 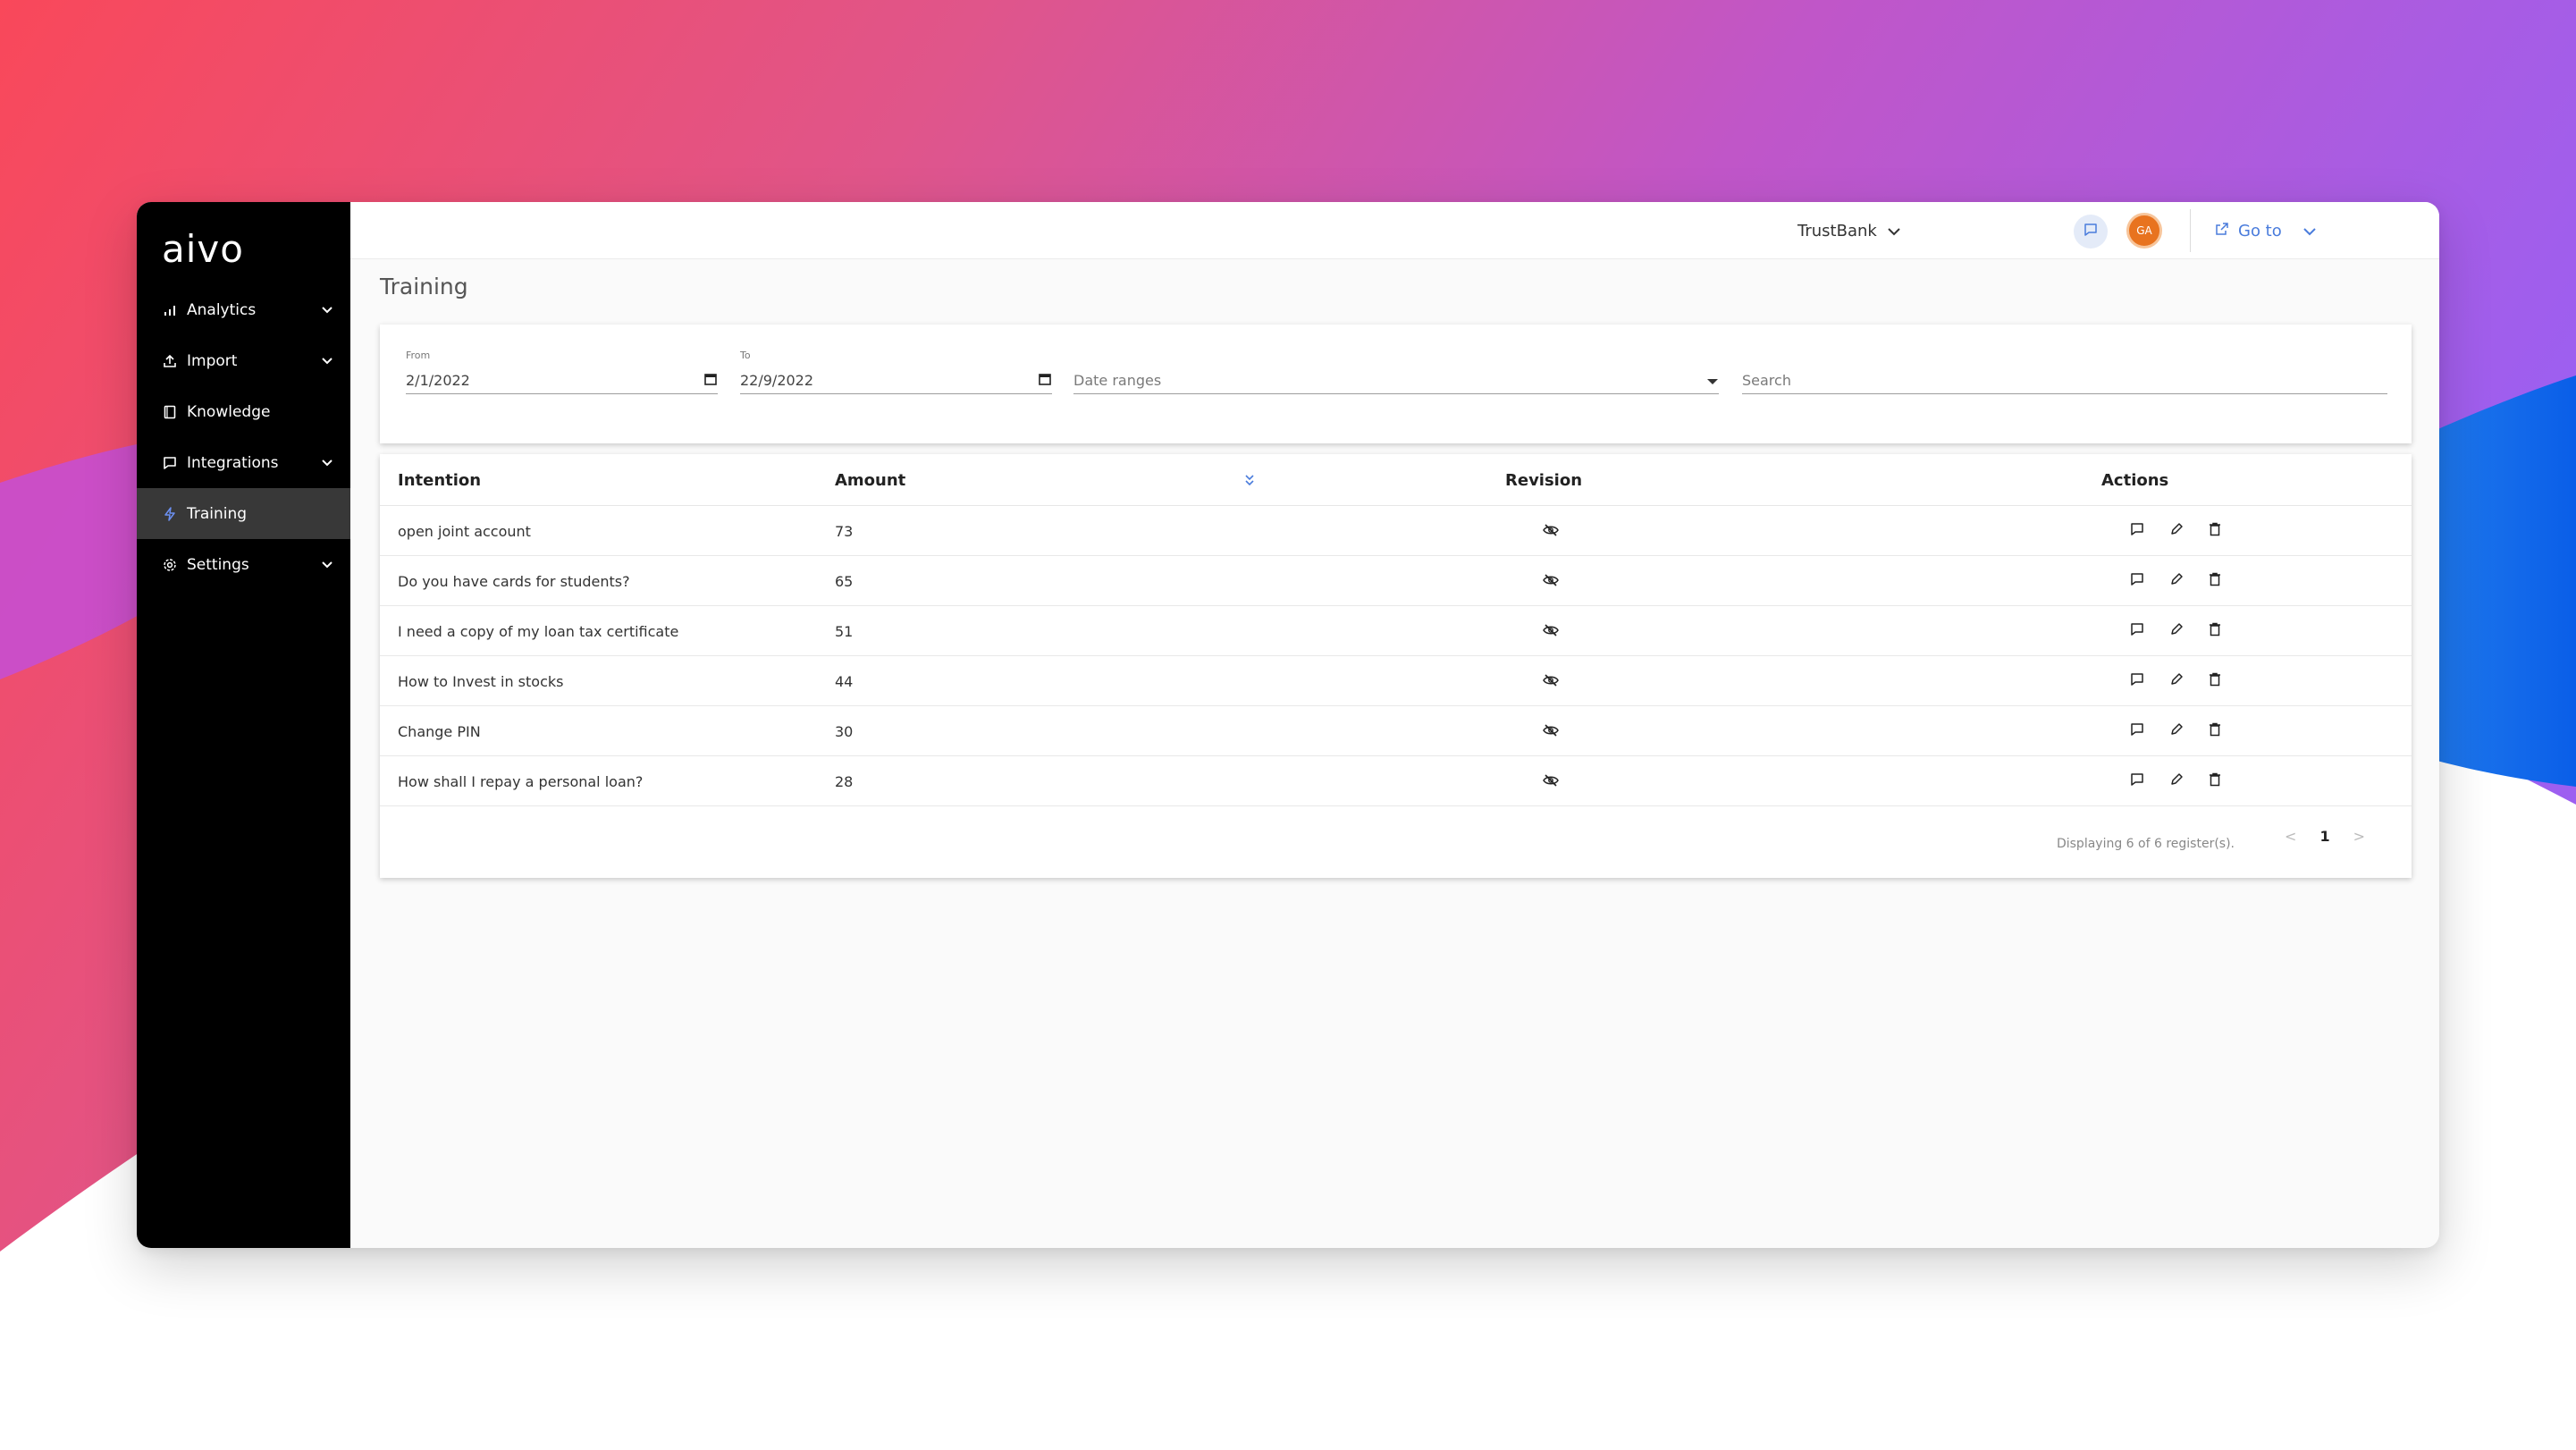 I want to click on gear-icon, so click(x=170, y=565).